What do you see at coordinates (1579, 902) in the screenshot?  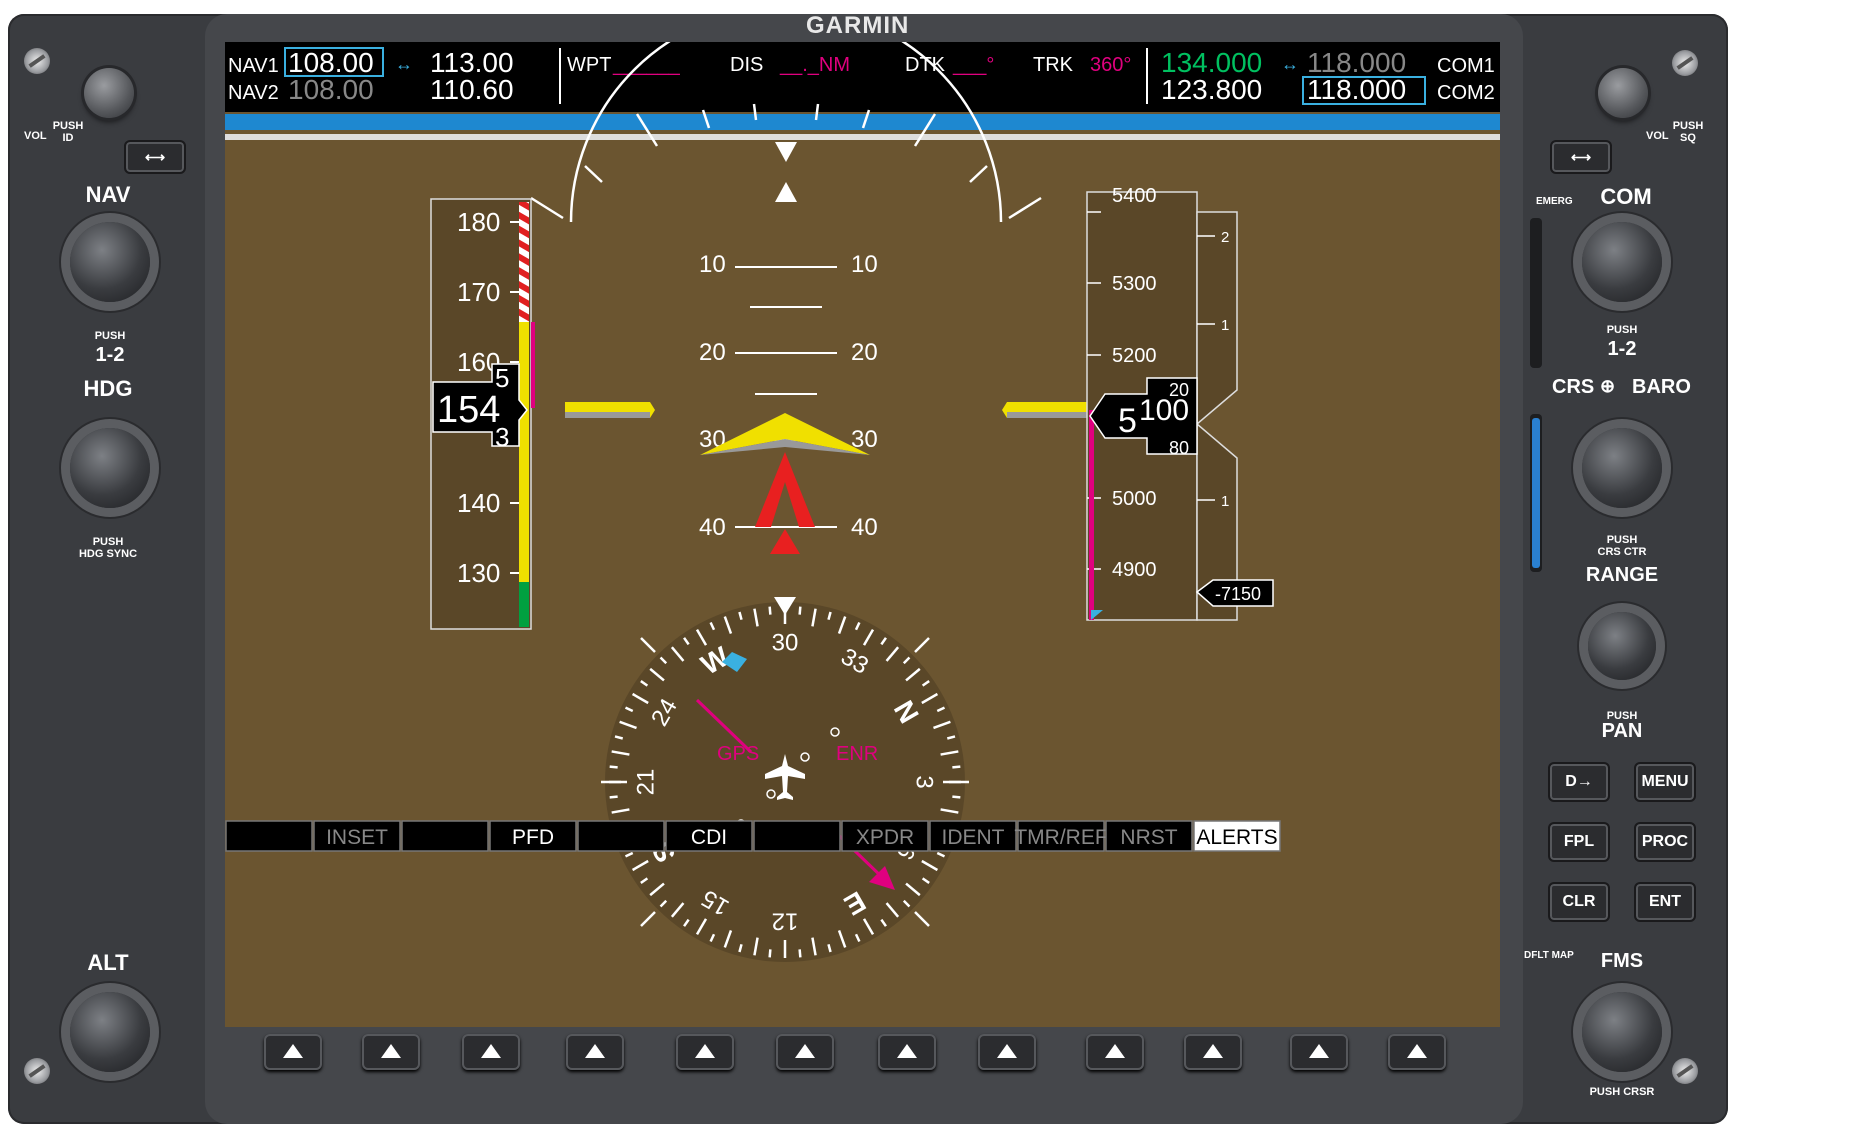 I see `clr-button: CLR` at bounding box center [1579, 902].